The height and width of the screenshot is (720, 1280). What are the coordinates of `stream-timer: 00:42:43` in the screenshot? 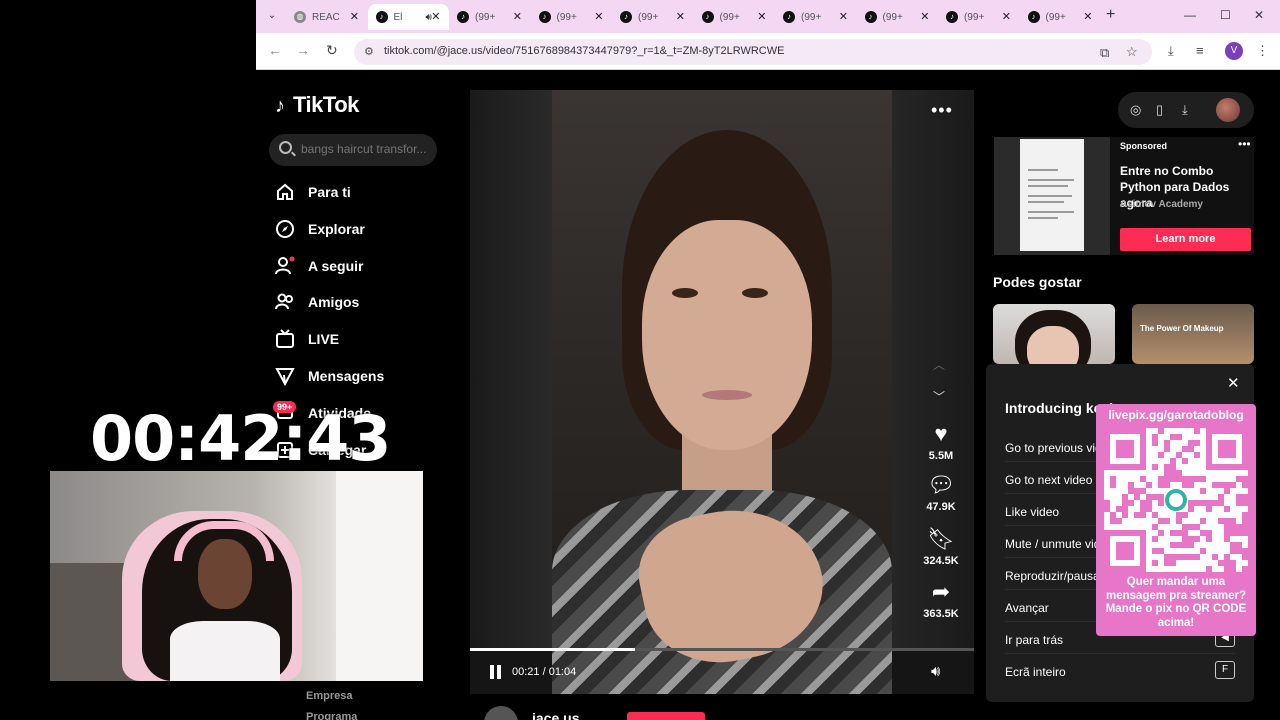 It's located at (240, 438).